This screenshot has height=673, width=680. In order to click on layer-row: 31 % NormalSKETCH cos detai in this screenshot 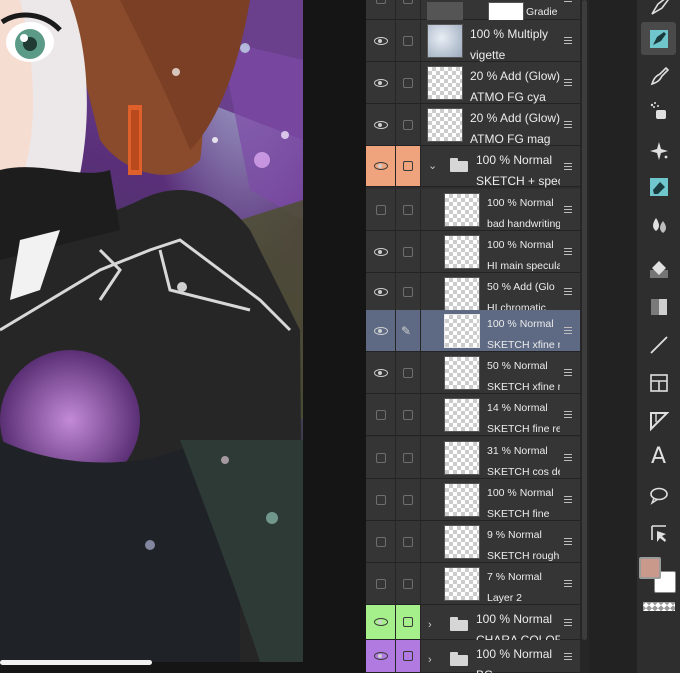, I will do `click(473, 458)`.